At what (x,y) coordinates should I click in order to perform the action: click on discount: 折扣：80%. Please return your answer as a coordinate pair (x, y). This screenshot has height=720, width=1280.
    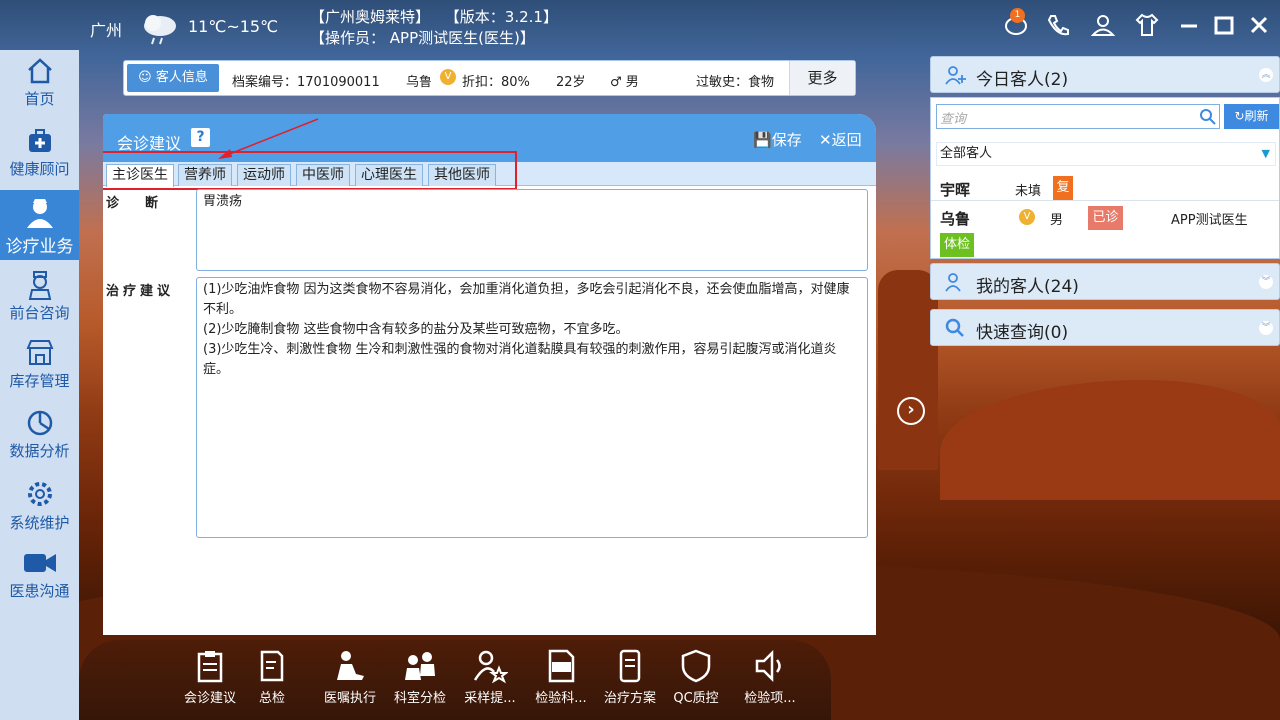
    Looking at the image, I should click on (496, 82).